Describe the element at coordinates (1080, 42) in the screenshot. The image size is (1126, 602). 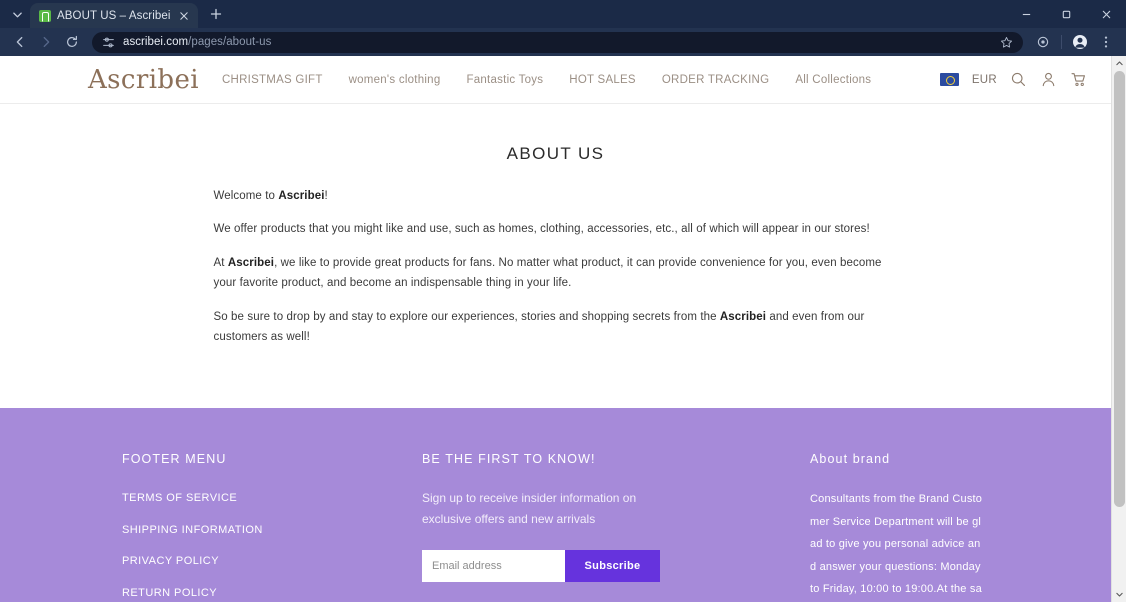
I see `profile-avatar-icon` at that location.